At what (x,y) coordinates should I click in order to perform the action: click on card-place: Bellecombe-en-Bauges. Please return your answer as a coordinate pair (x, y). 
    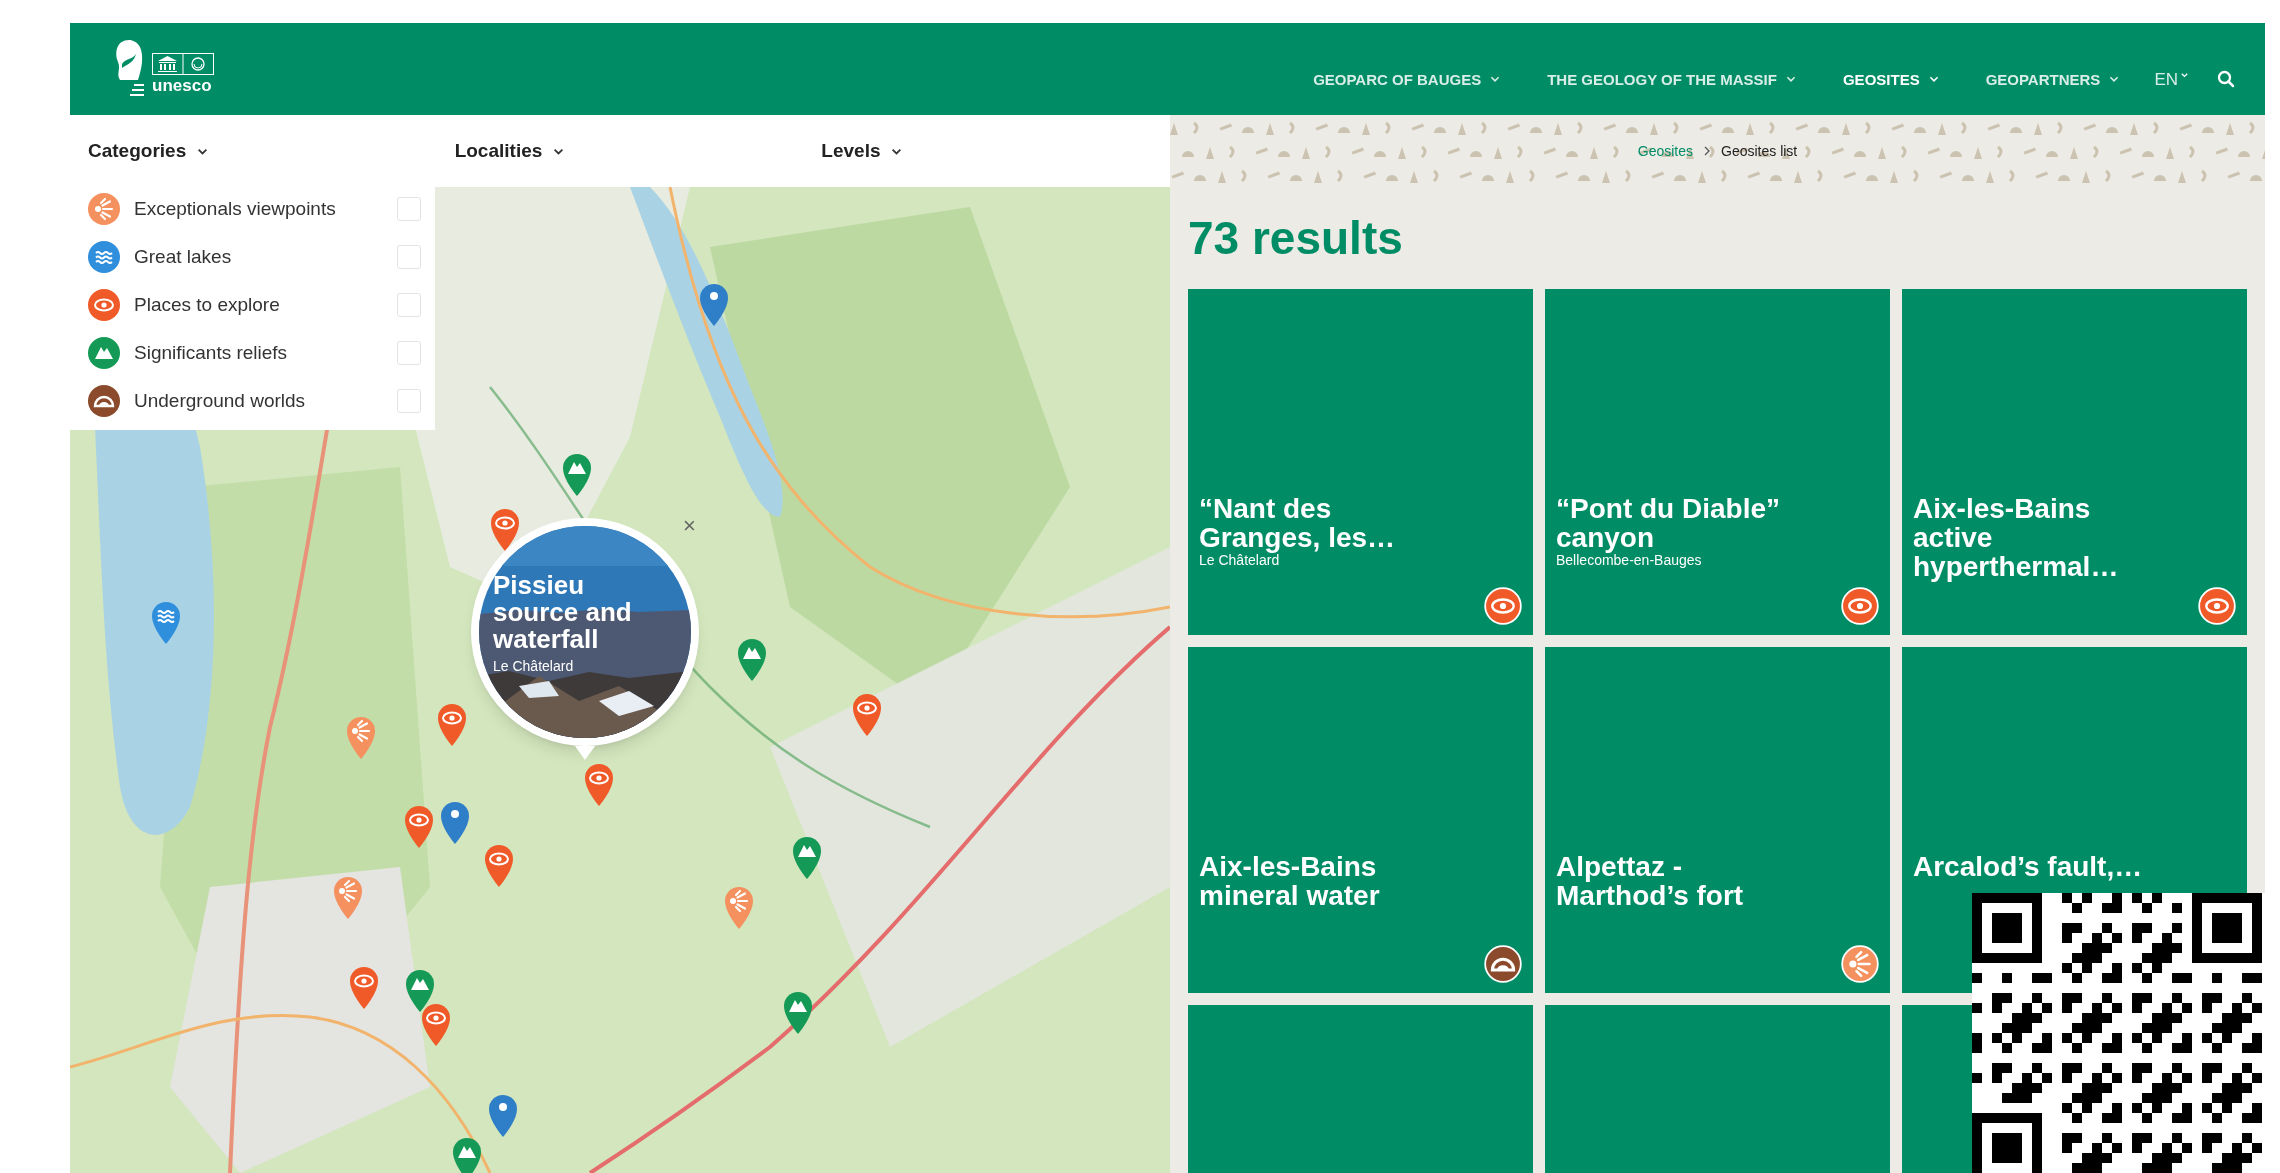
    Looking at the image, I should click on (1629, 560).